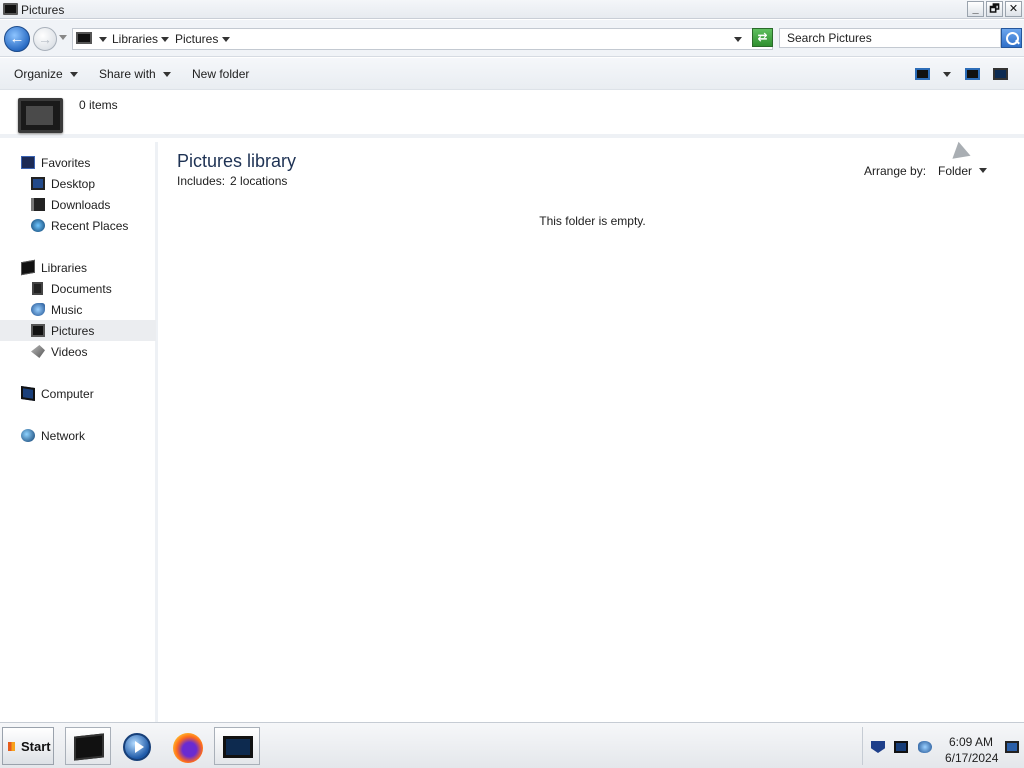 The width and height of the screenshot is (1024, 768). Describe the element at coordinates (1011, 38) in the screenshot. I see `search-icon` at that location.